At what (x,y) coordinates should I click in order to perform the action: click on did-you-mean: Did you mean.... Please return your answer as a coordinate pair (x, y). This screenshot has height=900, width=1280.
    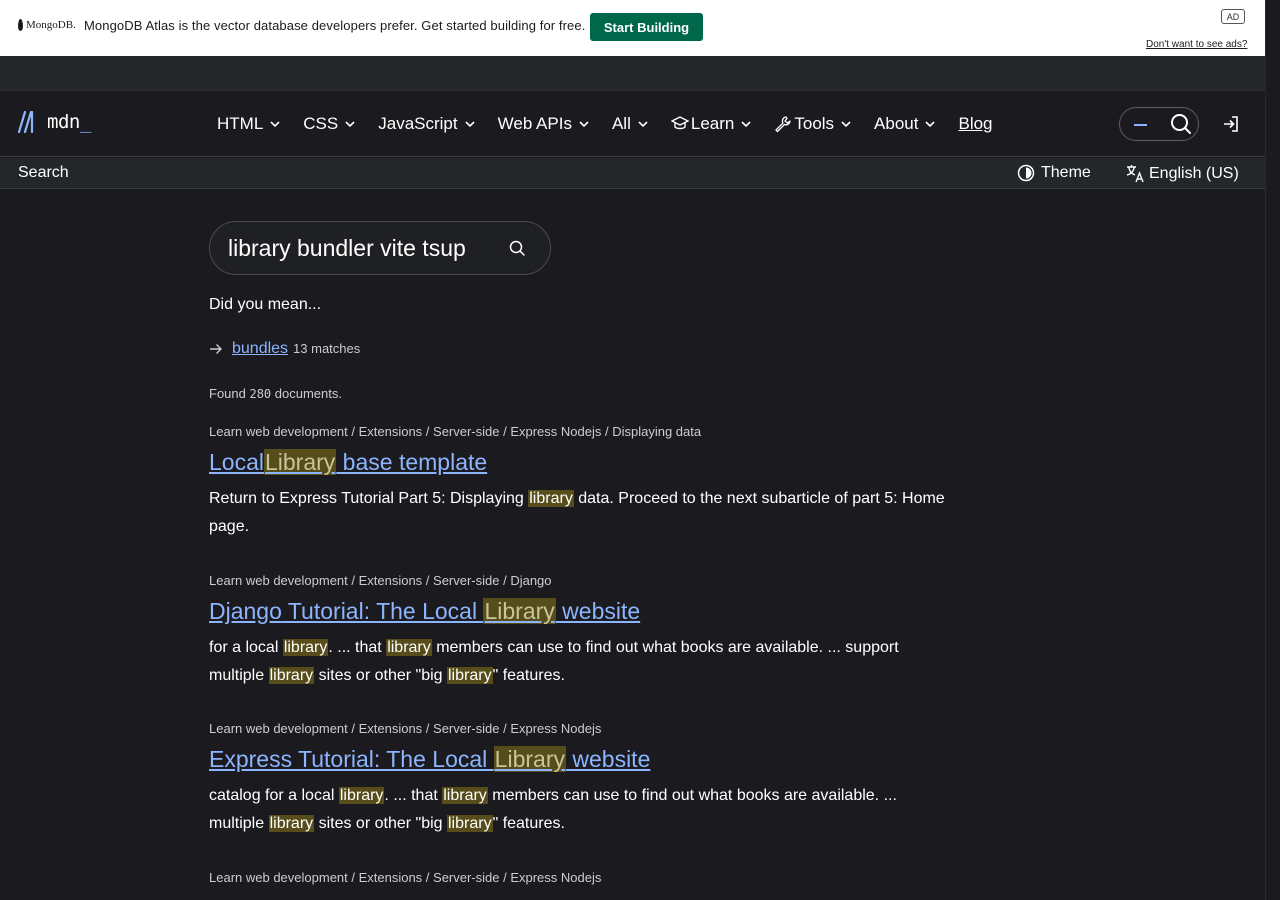
    Looking at the image, I should click on (265, 304).